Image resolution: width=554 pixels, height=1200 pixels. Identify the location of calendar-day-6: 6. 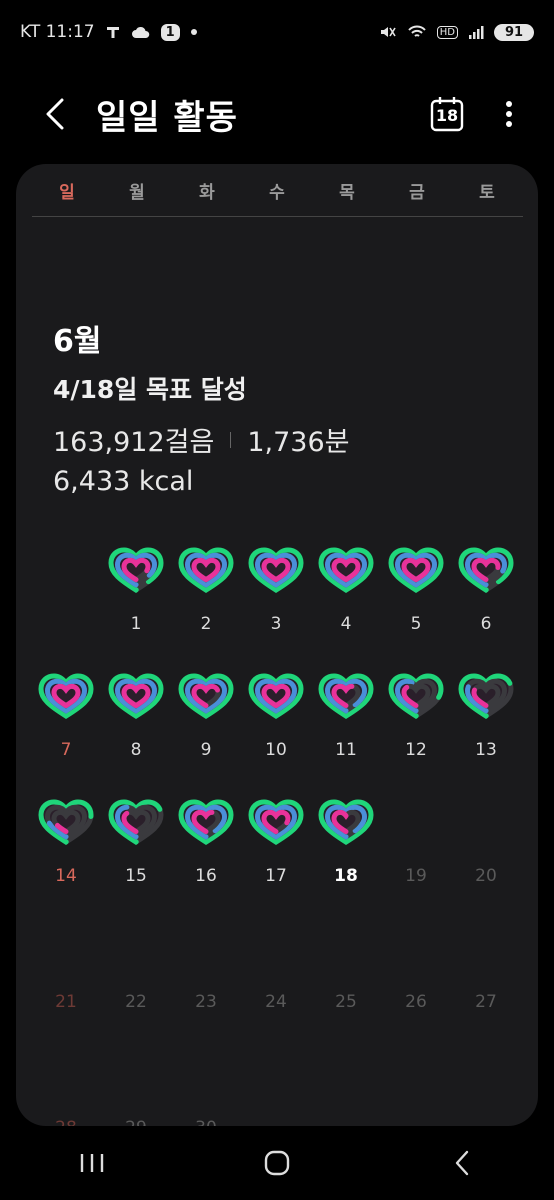
(486, 607).